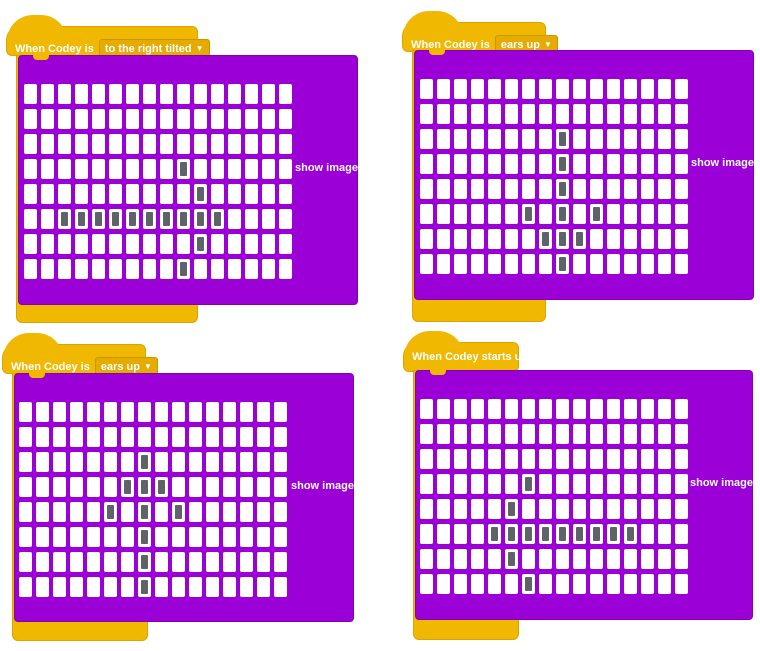 The height and width of the screenshot is (651, 760). I want to click on event-hat-block: When Codey starts up, so click(465, 351).